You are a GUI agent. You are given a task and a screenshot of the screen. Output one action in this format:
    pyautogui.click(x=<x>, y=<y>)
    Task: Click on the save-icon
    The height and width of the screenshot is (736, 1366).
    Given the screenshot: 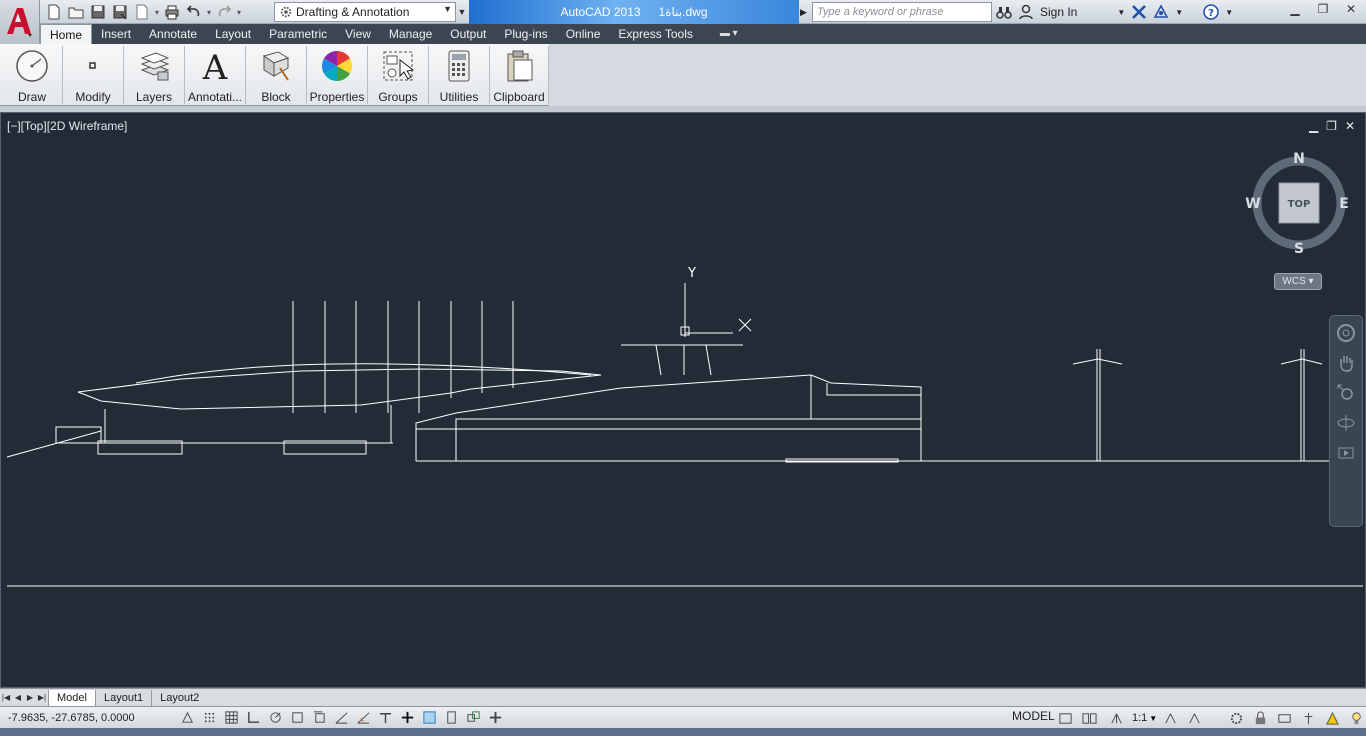 What is the action you would take?
    pyautogui.click(x=98, y=12)
    